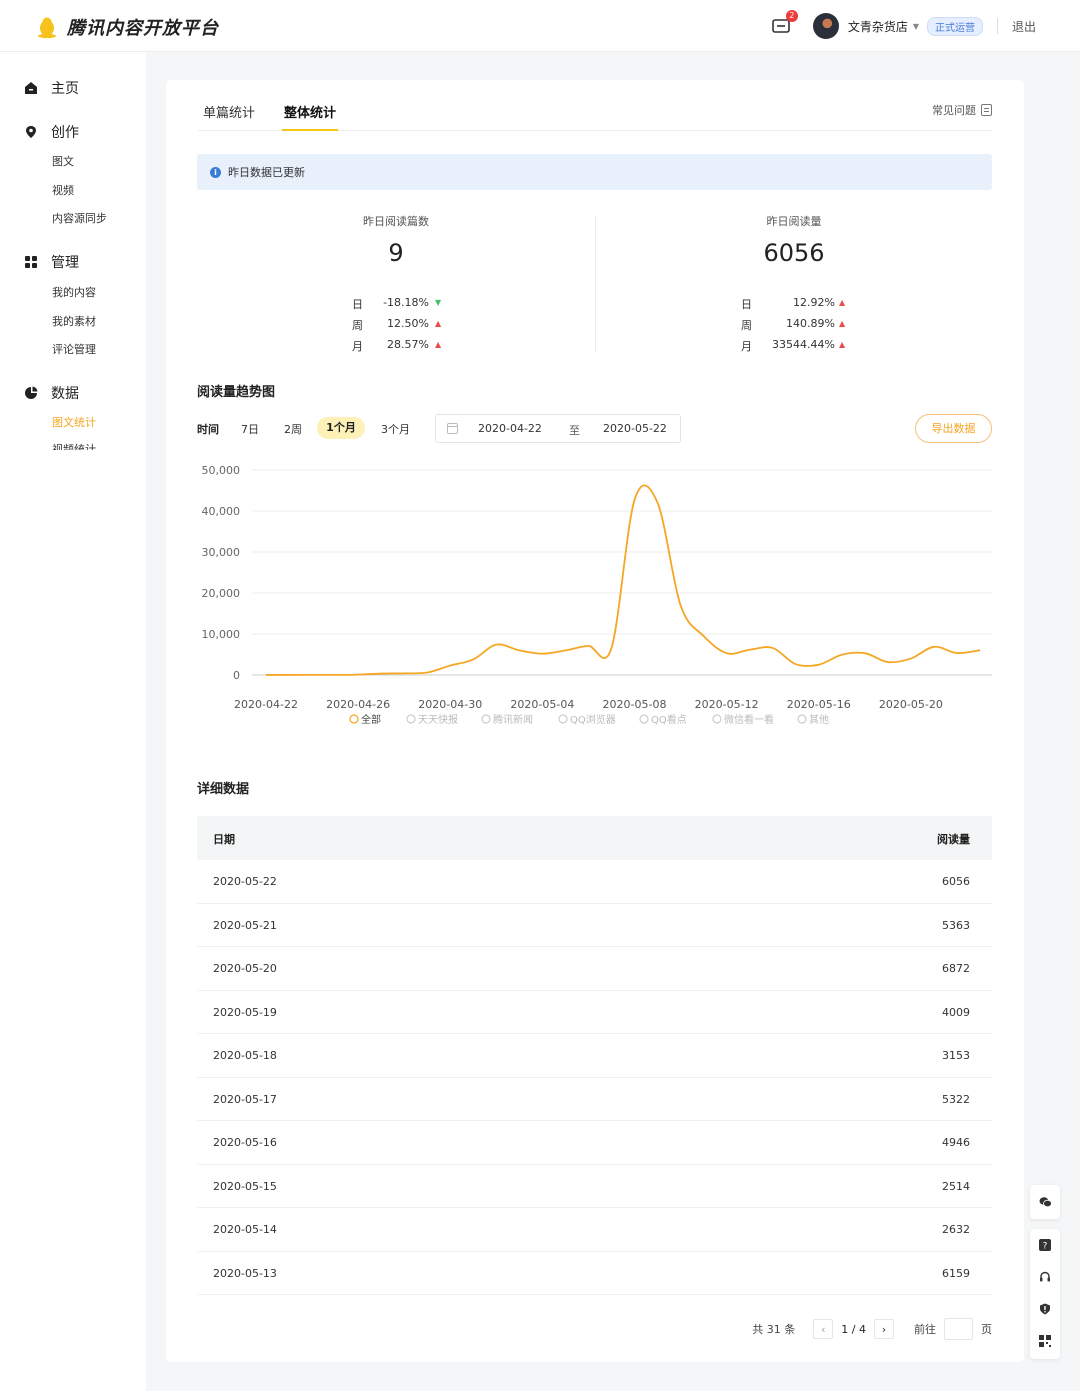 The image size is (1080, 1391). I want to click on grid-icon, so click(31, 262).